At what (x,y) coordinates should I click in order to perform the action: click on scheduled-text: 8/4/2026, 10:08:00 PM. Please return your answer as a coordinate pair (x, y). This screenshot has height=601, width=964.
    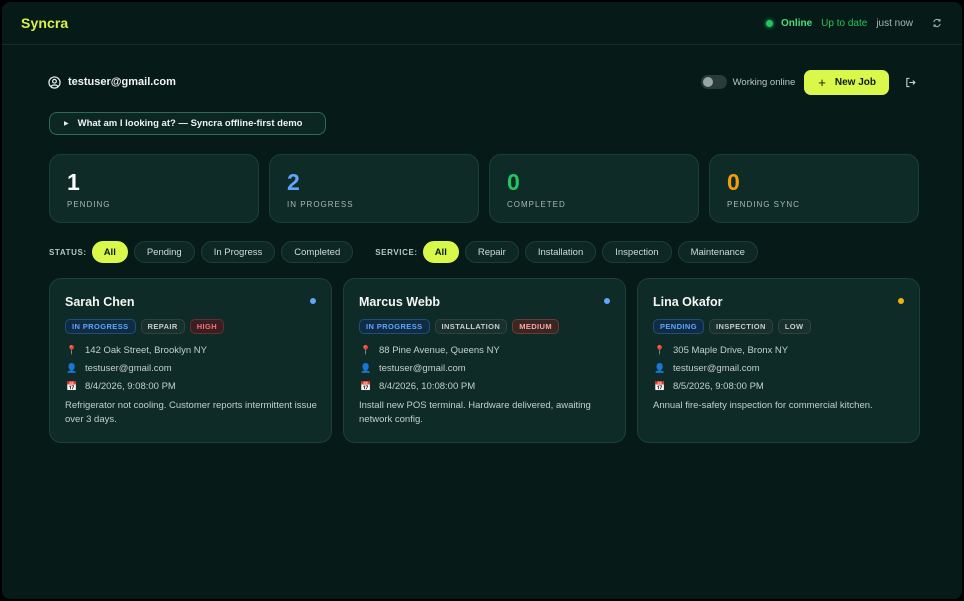
    Looking at the image, I should click on (427, 386).